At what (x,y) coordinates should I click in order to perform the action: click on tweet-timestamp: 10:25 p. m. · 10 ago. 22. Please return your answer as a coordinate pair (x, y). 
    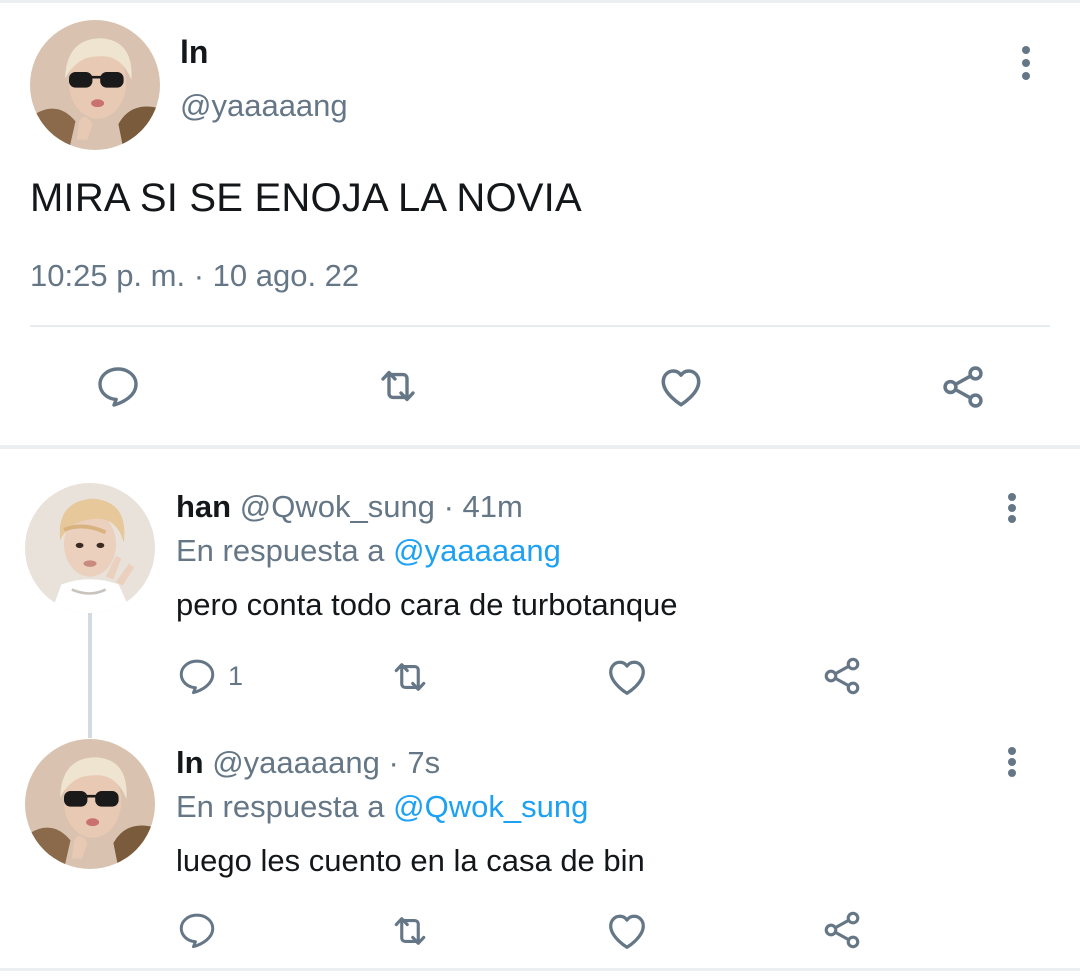
    Looking at the image, I should click on (194, 276).